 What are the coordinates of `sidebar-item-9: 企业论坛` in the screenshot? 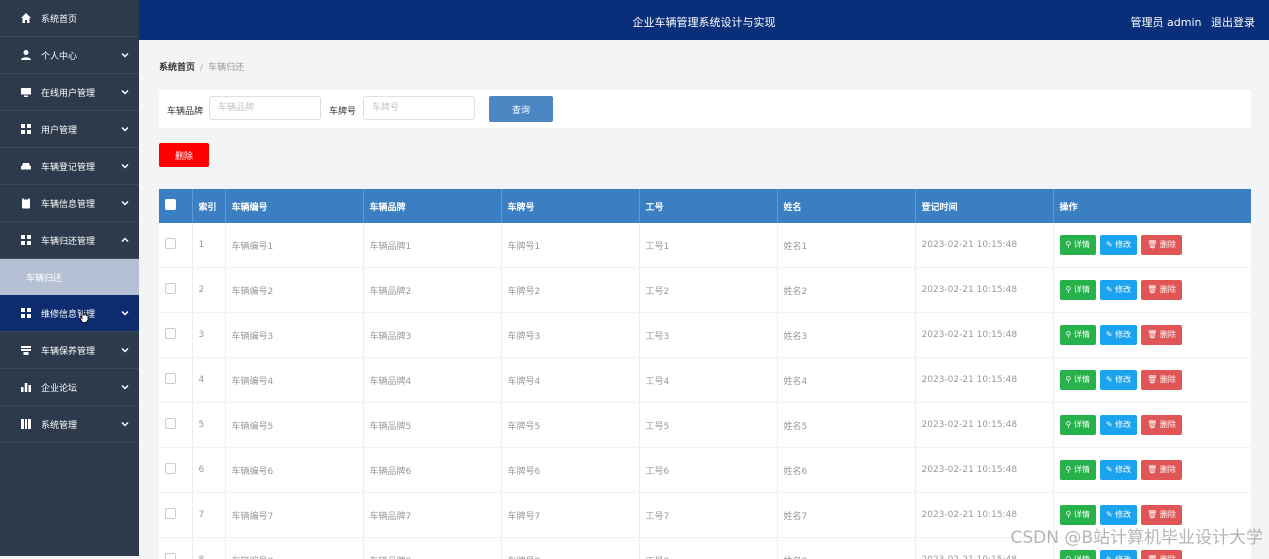 It's located at (69, 387).